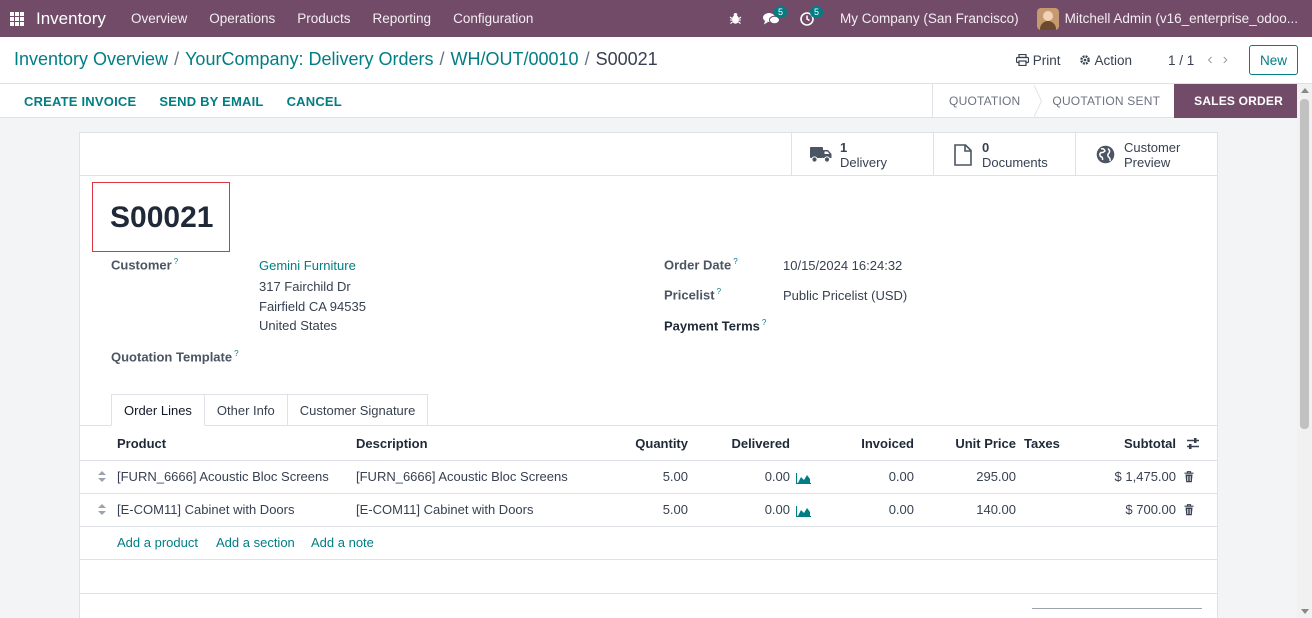  What do you see at coordinates (309, 59) in the screenshot?
I see `breadcrumb-delivery-orders: YourCompany: Delivery Orders` at bounding box center [309, 59].